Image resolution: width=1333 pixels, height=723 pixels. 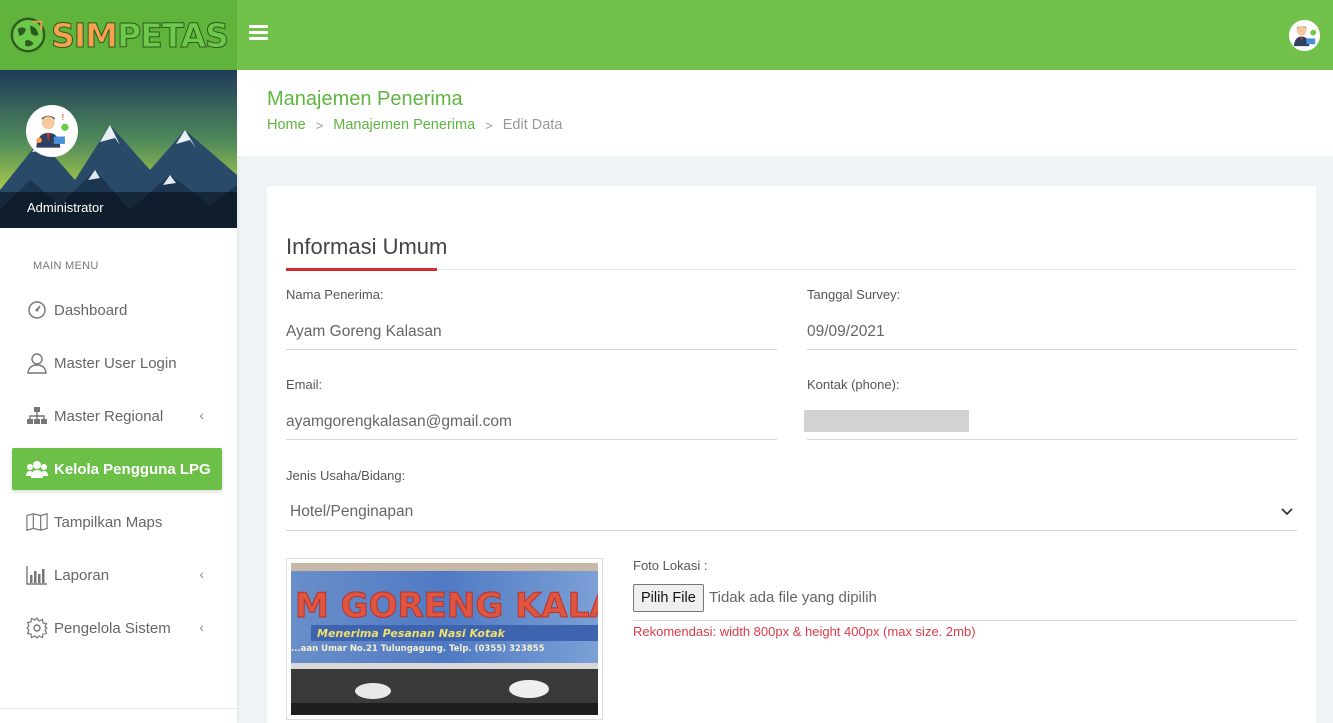 What do you see at coordinates (1052, 439) in the screenshot?
I see `kontak-underline` at bounding box center [1052, 439].